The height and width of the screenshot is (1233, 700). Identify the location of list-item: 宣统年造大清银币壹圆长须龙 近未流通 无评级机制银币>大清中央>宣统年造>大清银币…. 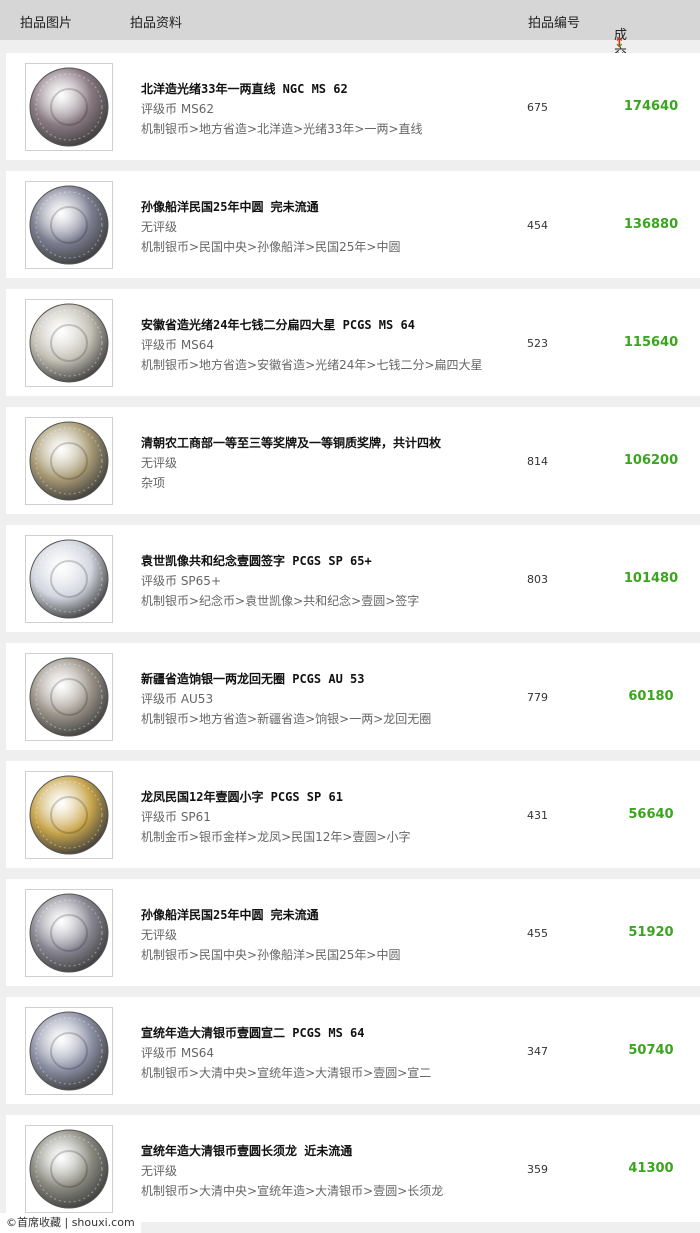
(353, 1168).